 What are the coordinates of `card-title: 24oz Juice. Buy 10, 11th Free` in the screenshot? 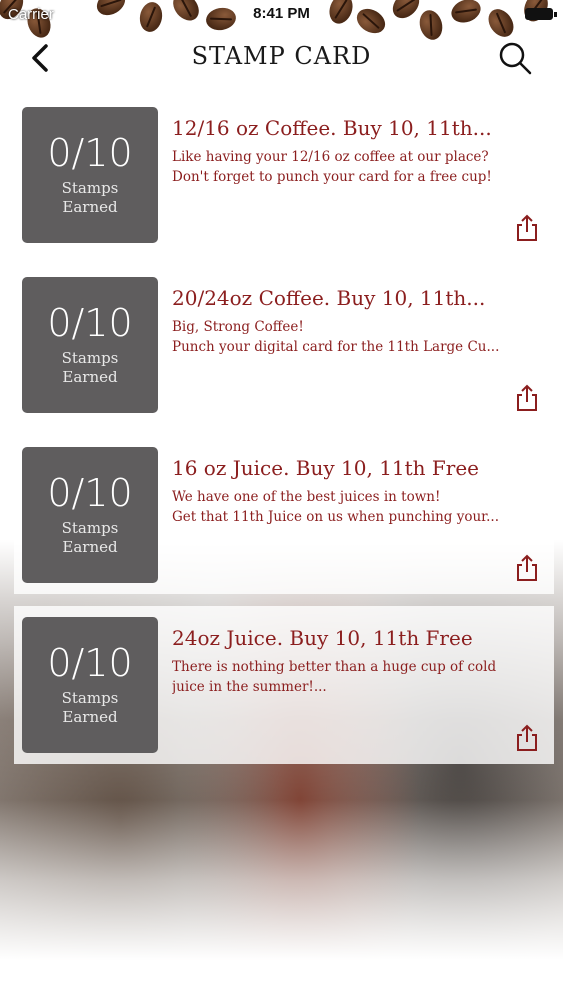 It's located at (322, 638).